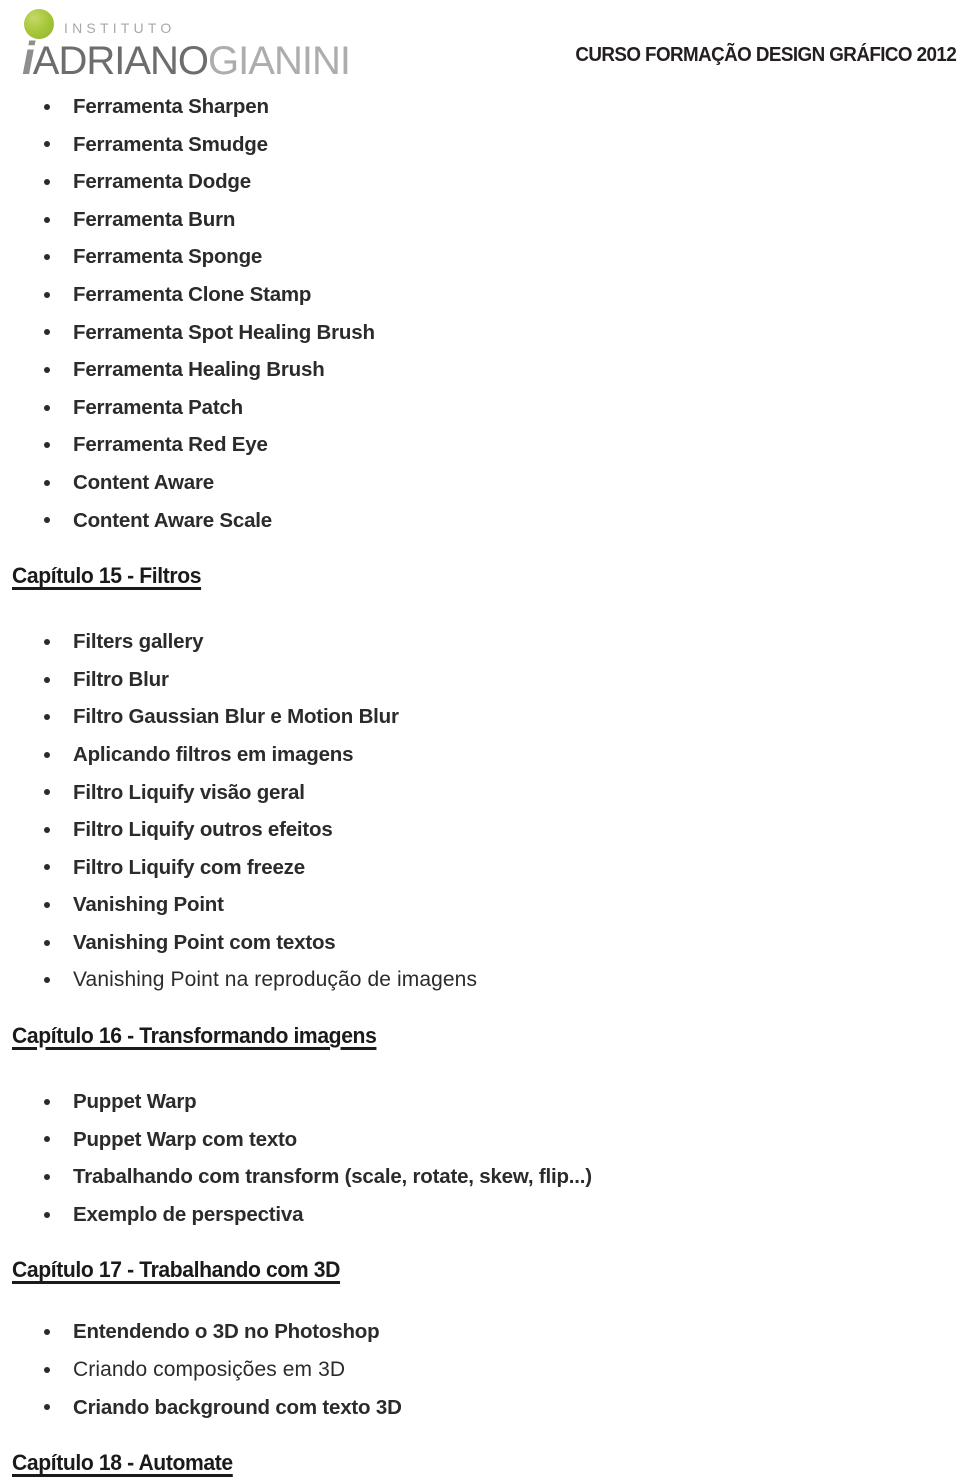  I want to click on list-item: Filtro Liquify outros efeitos, so click(480, 830).